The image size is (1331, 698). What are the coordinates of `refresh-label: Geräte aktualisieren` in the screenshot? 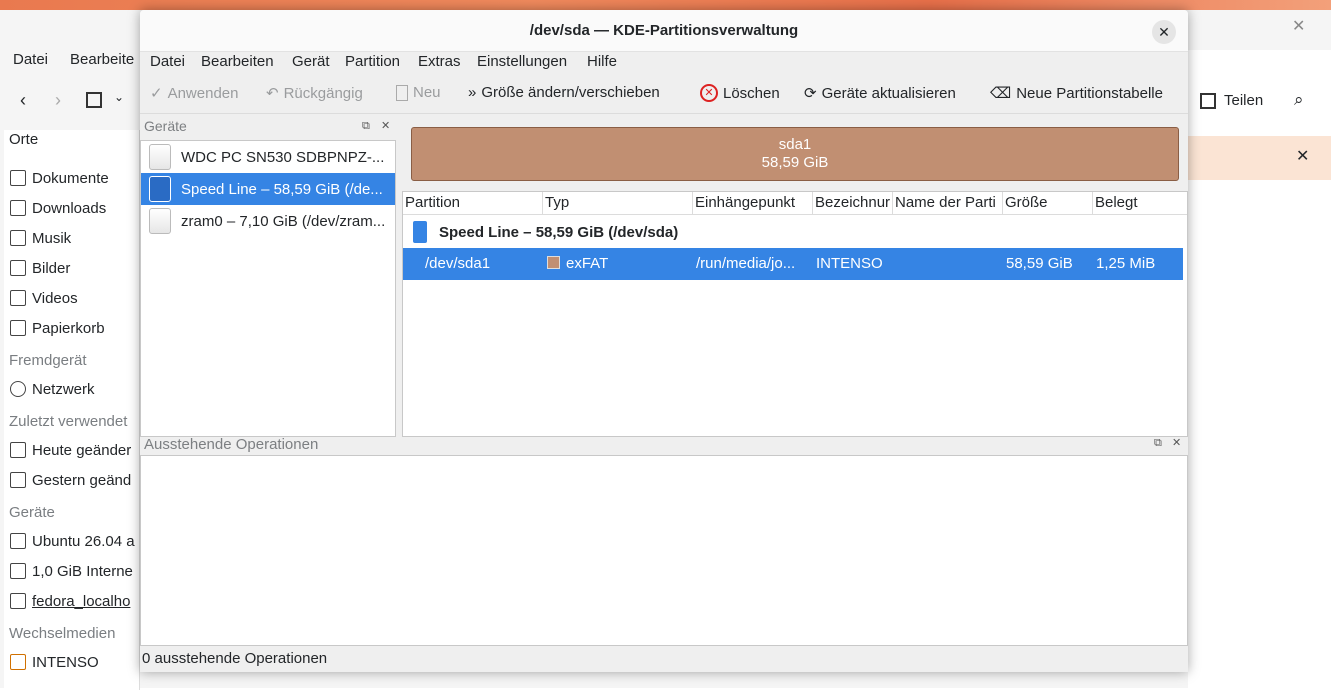 It's located at (888, 93).